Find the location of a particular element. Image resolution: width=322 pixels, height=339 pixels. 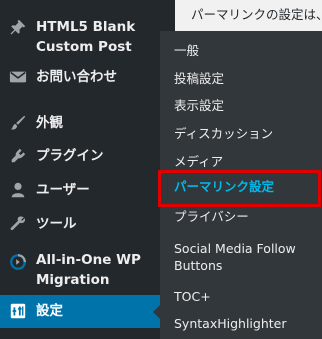

menu-label: 設定 is located at coordinates (49, 311).